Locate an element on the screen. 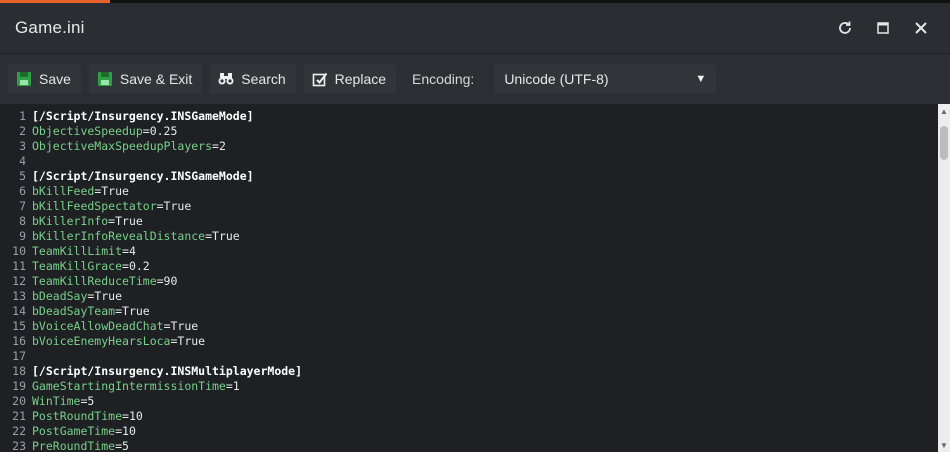  line-number: 5 is located at coordinates (22, 176).